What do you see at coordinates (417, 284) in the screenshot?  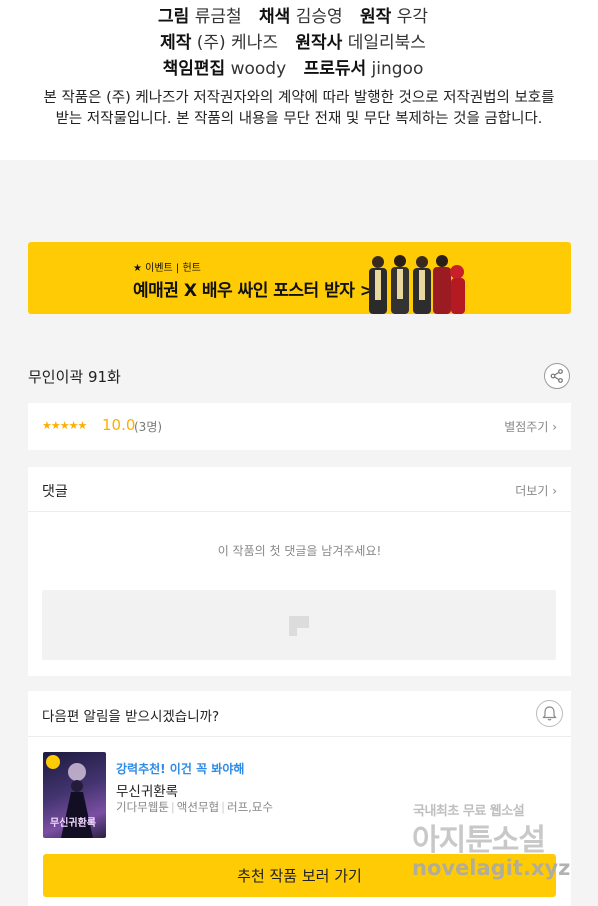 I see `banner-actors-image` at bounding box center [417, 284].